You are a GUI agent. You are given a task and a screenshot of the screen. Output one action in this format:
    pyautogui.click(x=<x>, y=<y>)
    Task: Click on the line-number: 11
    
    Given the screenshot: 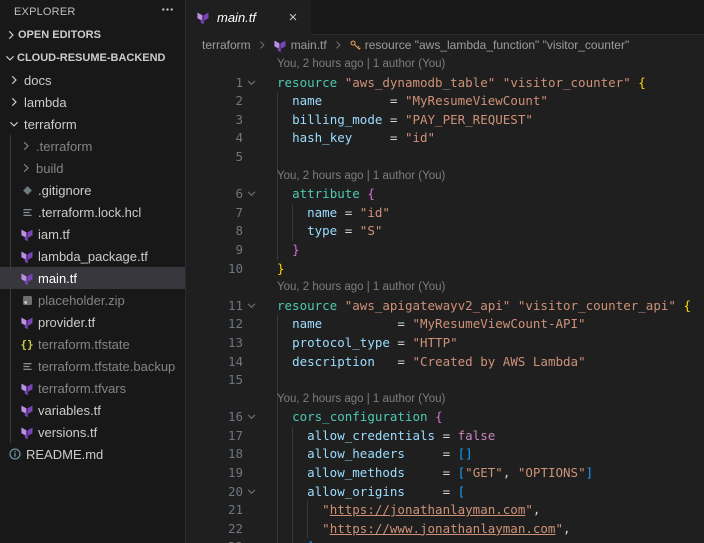 What is the action you would take?
    pyautogui.click(x=214, y=306)
    